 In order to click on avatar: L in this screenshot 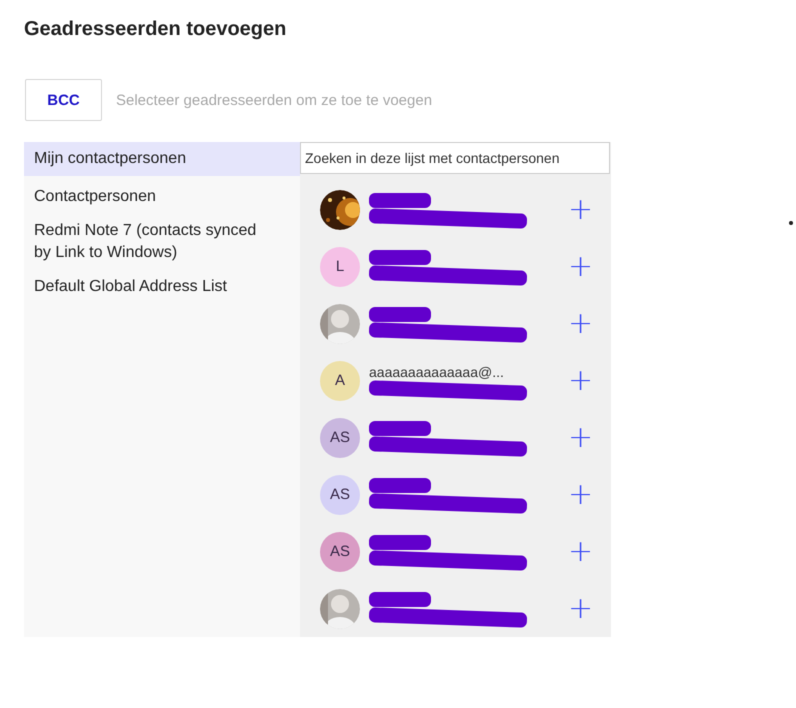, I will do `click(340, 266)`.